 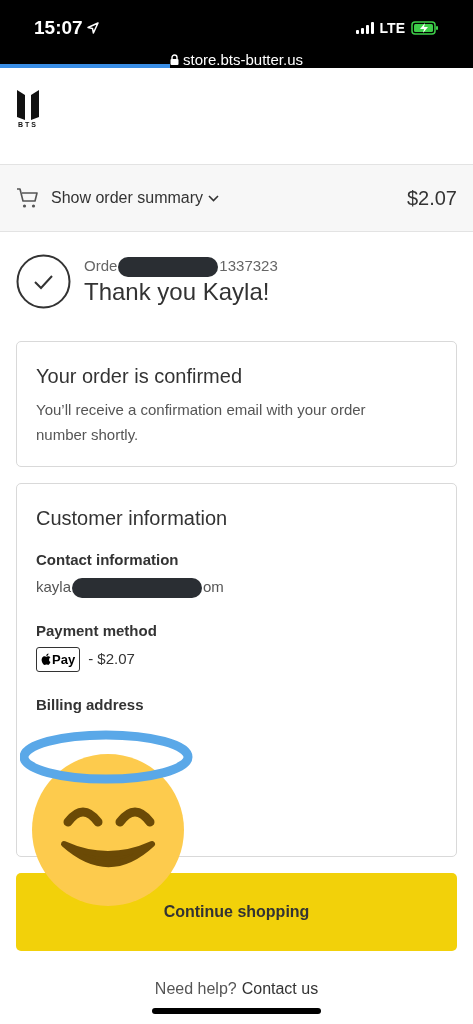 What do you see at coordinates (111, 659) in the screenshot?
I see `payment-amount: - $2.07` at bounding box center [111, 659].